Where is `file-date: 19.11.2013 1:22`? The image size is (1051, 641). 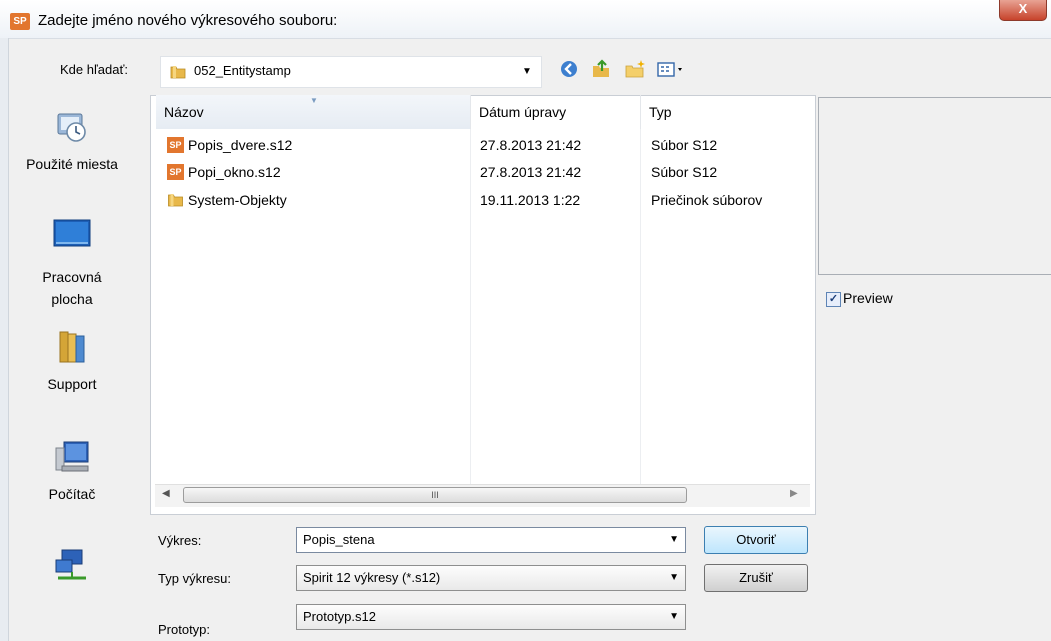
file-date: 19.11.2013 1:22 is located at coordinates (530, 200).